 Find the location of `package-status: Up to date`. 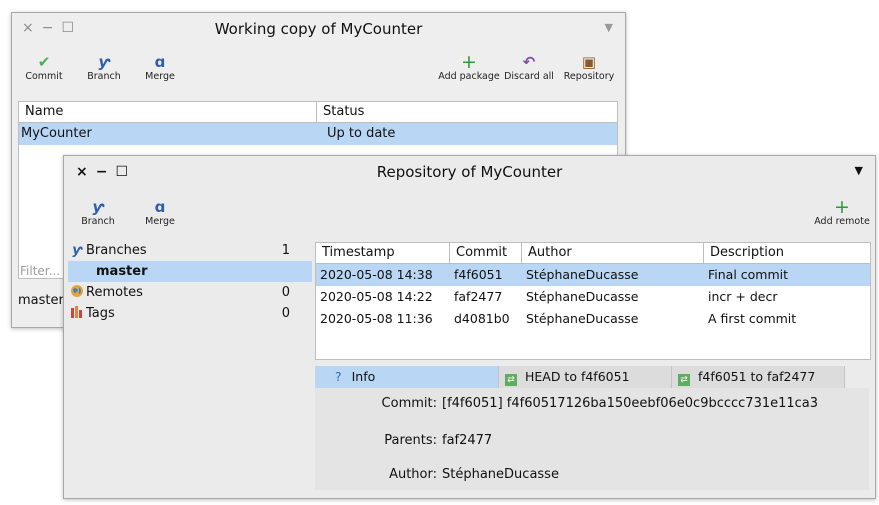

package-status: Up to date is located at coordinates (361, 133).